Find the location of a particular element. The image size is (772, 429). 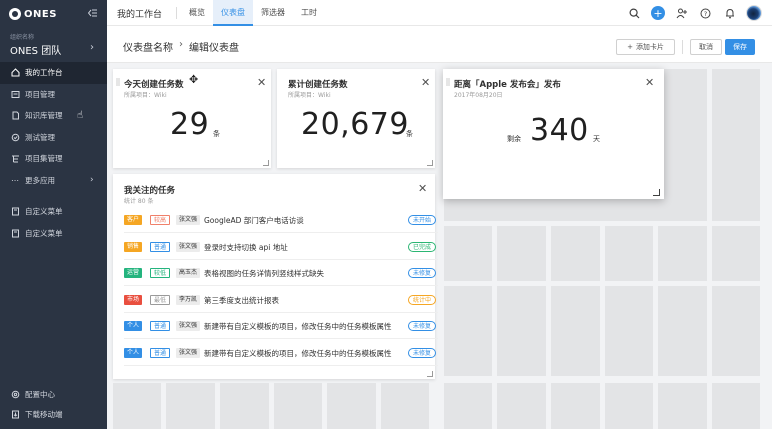

tab-filter: 筛选器 is located at coordinates (273, 13).